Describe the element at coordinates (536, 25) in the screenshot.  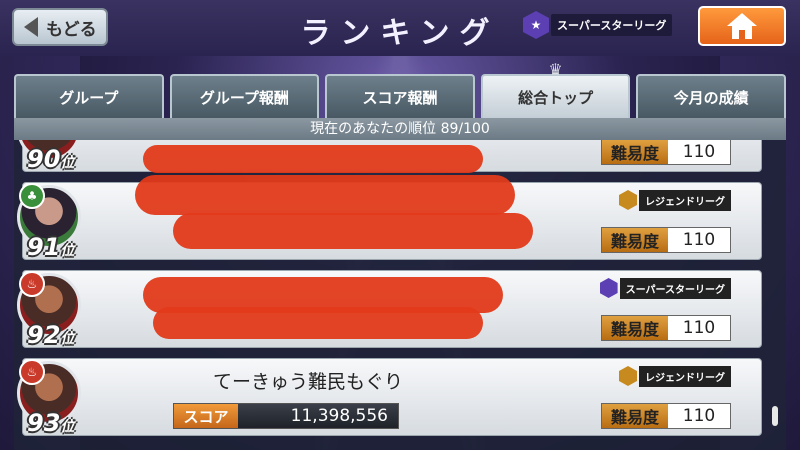
I see `star-league-icon: ★` at that location.